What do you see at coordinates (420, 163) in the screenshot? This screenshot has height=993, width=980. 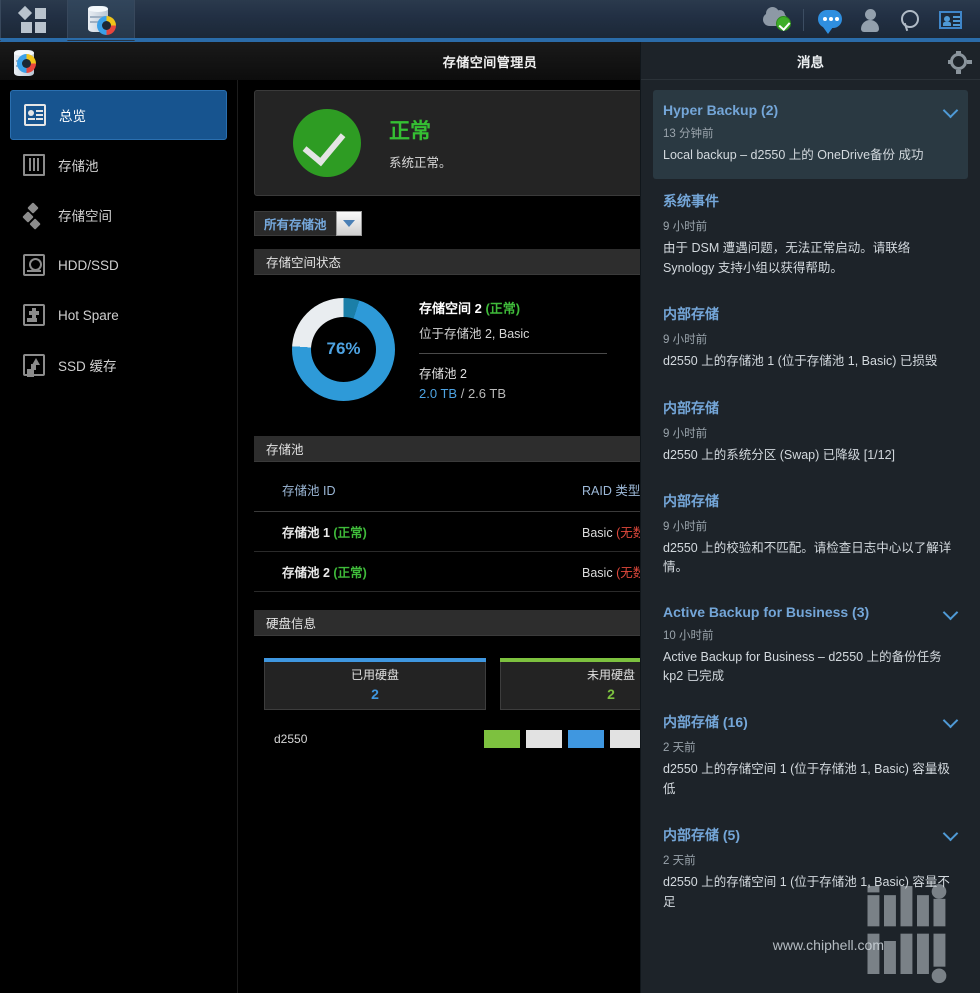 I see `status-subtext: 系统正常。` at bounding box center [420, 163].